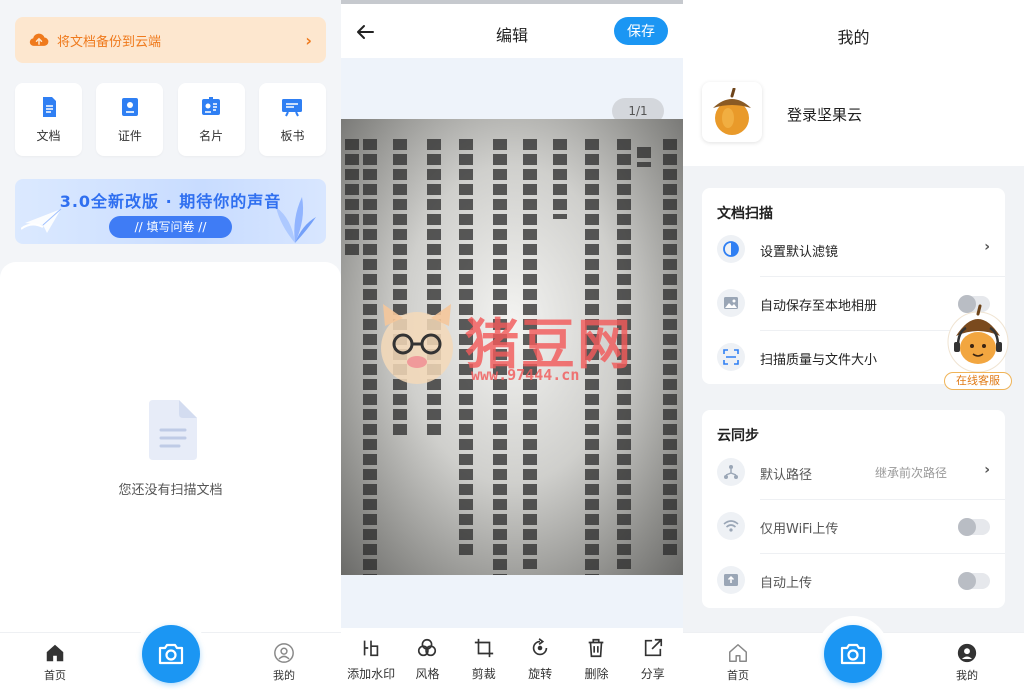 The height and width of the screenshot is (690, 1024). I want to click on watermark-icon, so click(371, 648).